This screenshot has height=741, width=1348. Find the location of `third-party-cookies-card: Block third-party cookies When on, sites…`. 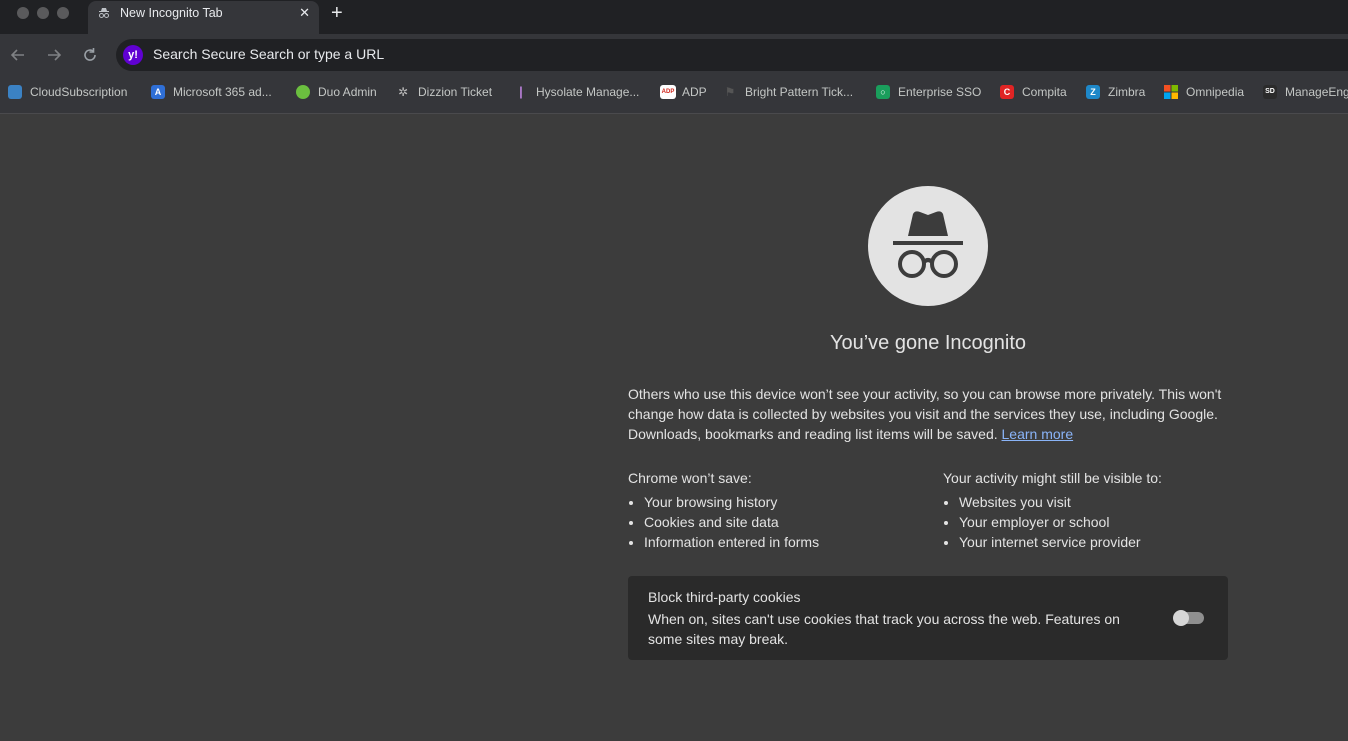

third-party-cookies-card: Block third-party cookies When on, sites… is located at coordinates (928, 618).